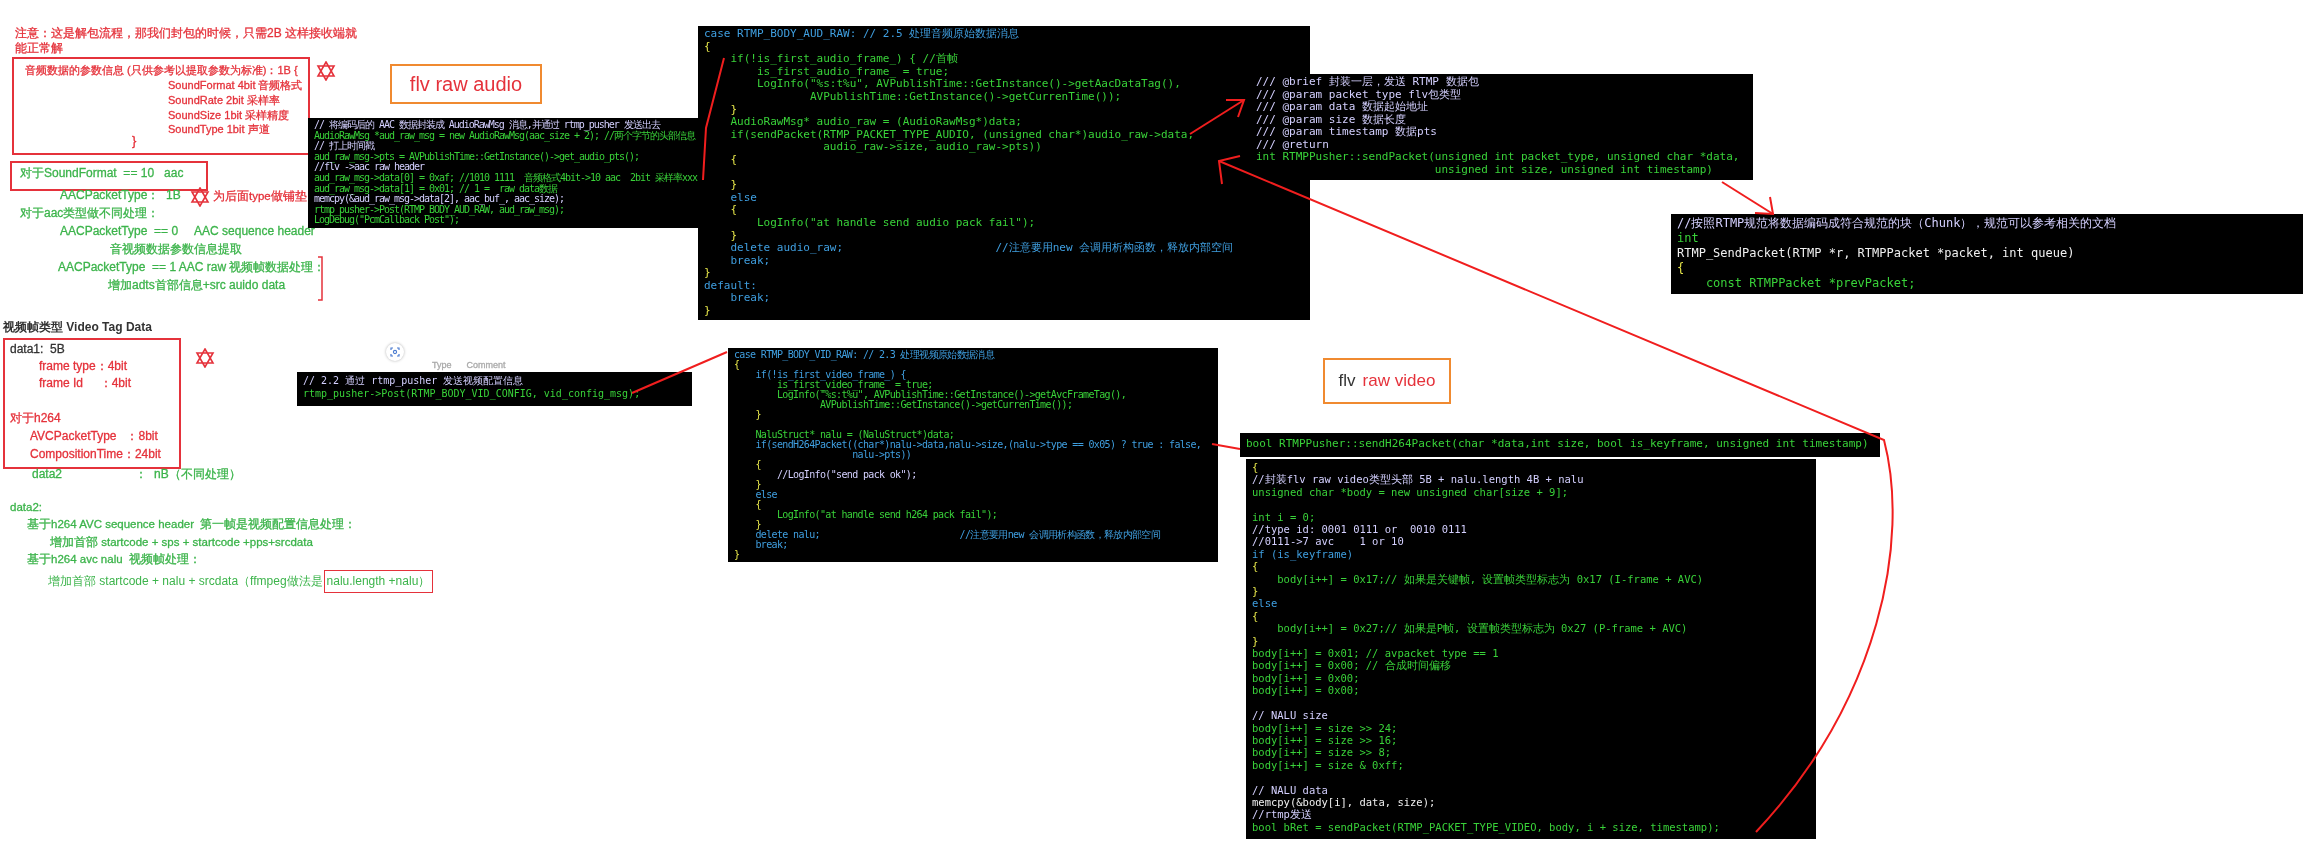 The width and height of the screenshot is (2319, 850). Describe the element at coordinates (875, 122) in the screenshot. I see `code-line: AudioRawMsg* audio_raw = (AudioRawMsg*)data;` at that location.